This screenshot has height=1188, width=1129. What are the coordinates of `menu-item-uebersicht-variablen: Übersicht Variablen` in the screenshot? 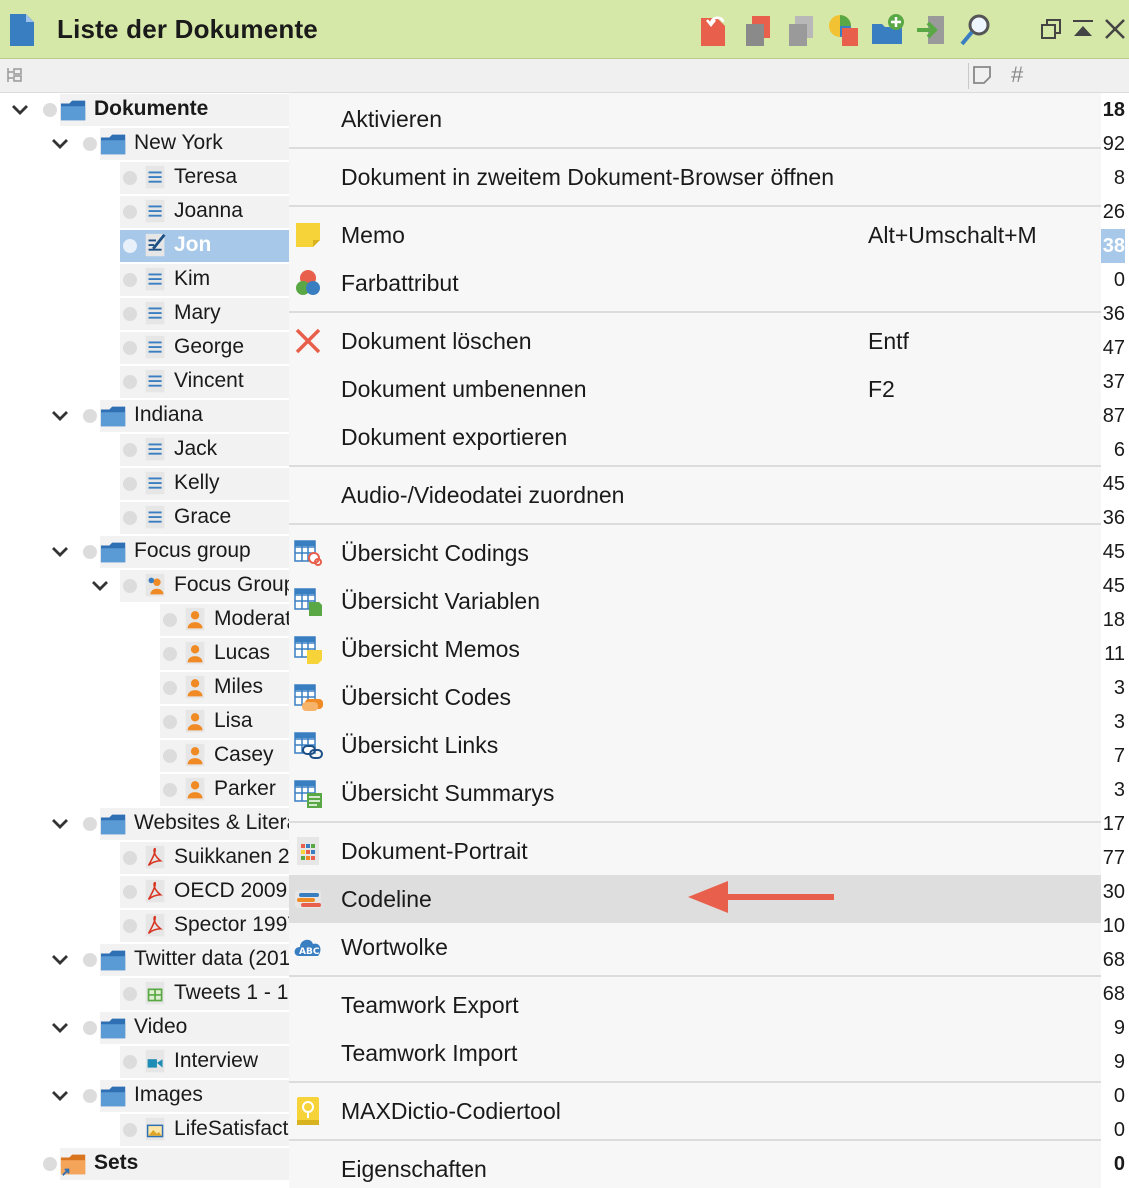 It's located at (695, 601).